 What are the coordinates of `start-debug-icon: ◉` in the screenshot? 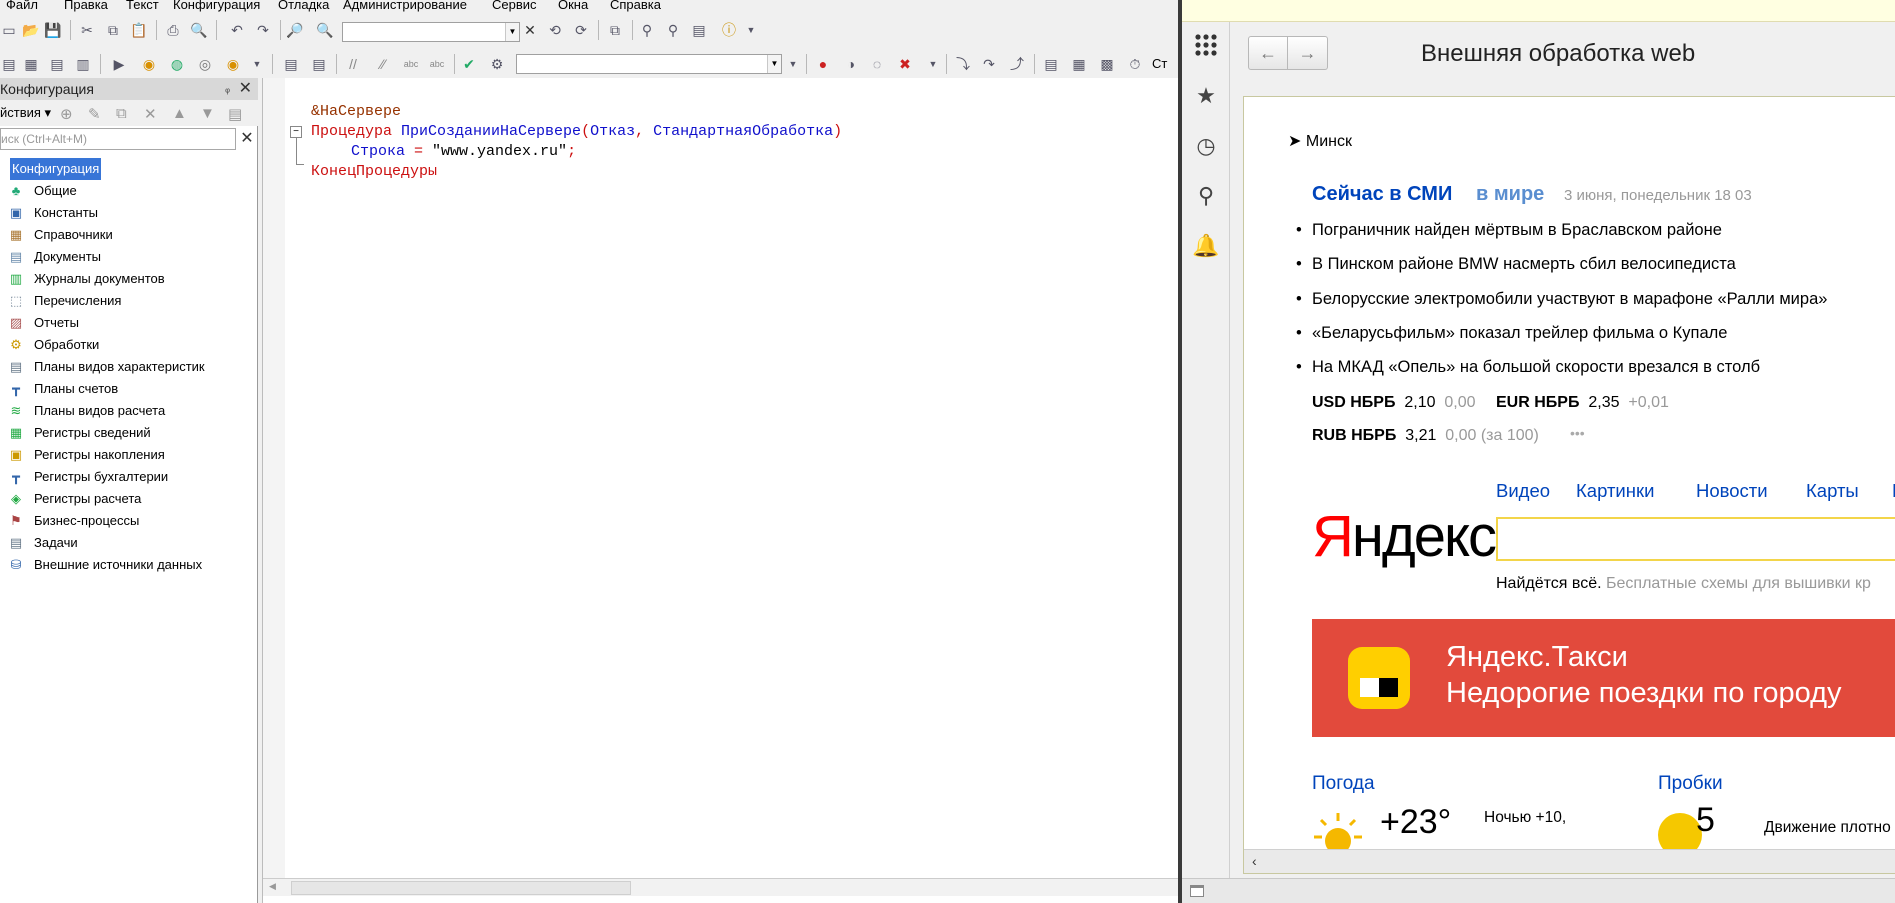 It's located at (149, 64).